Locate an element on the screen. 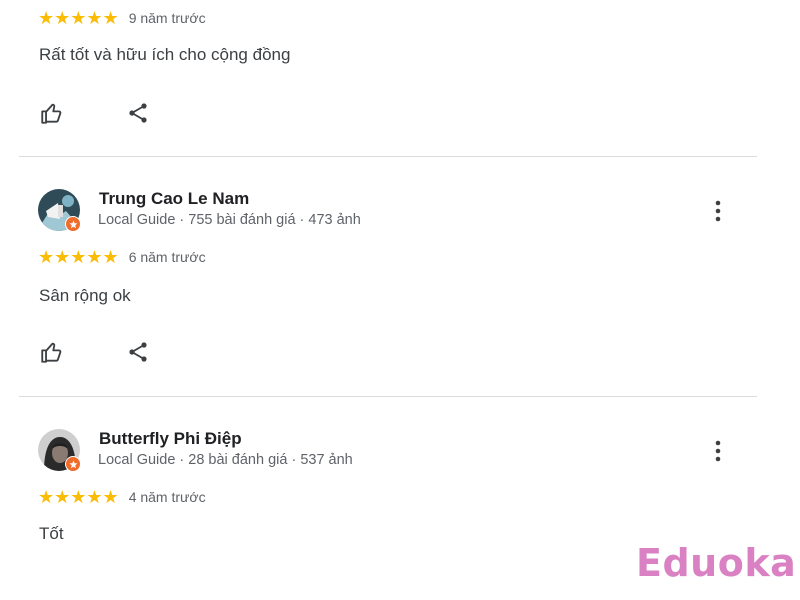 The height and width of the screenshot is (600, 800). author-name: Butterfly Phi Điệp is located at coordinates (170, 439).